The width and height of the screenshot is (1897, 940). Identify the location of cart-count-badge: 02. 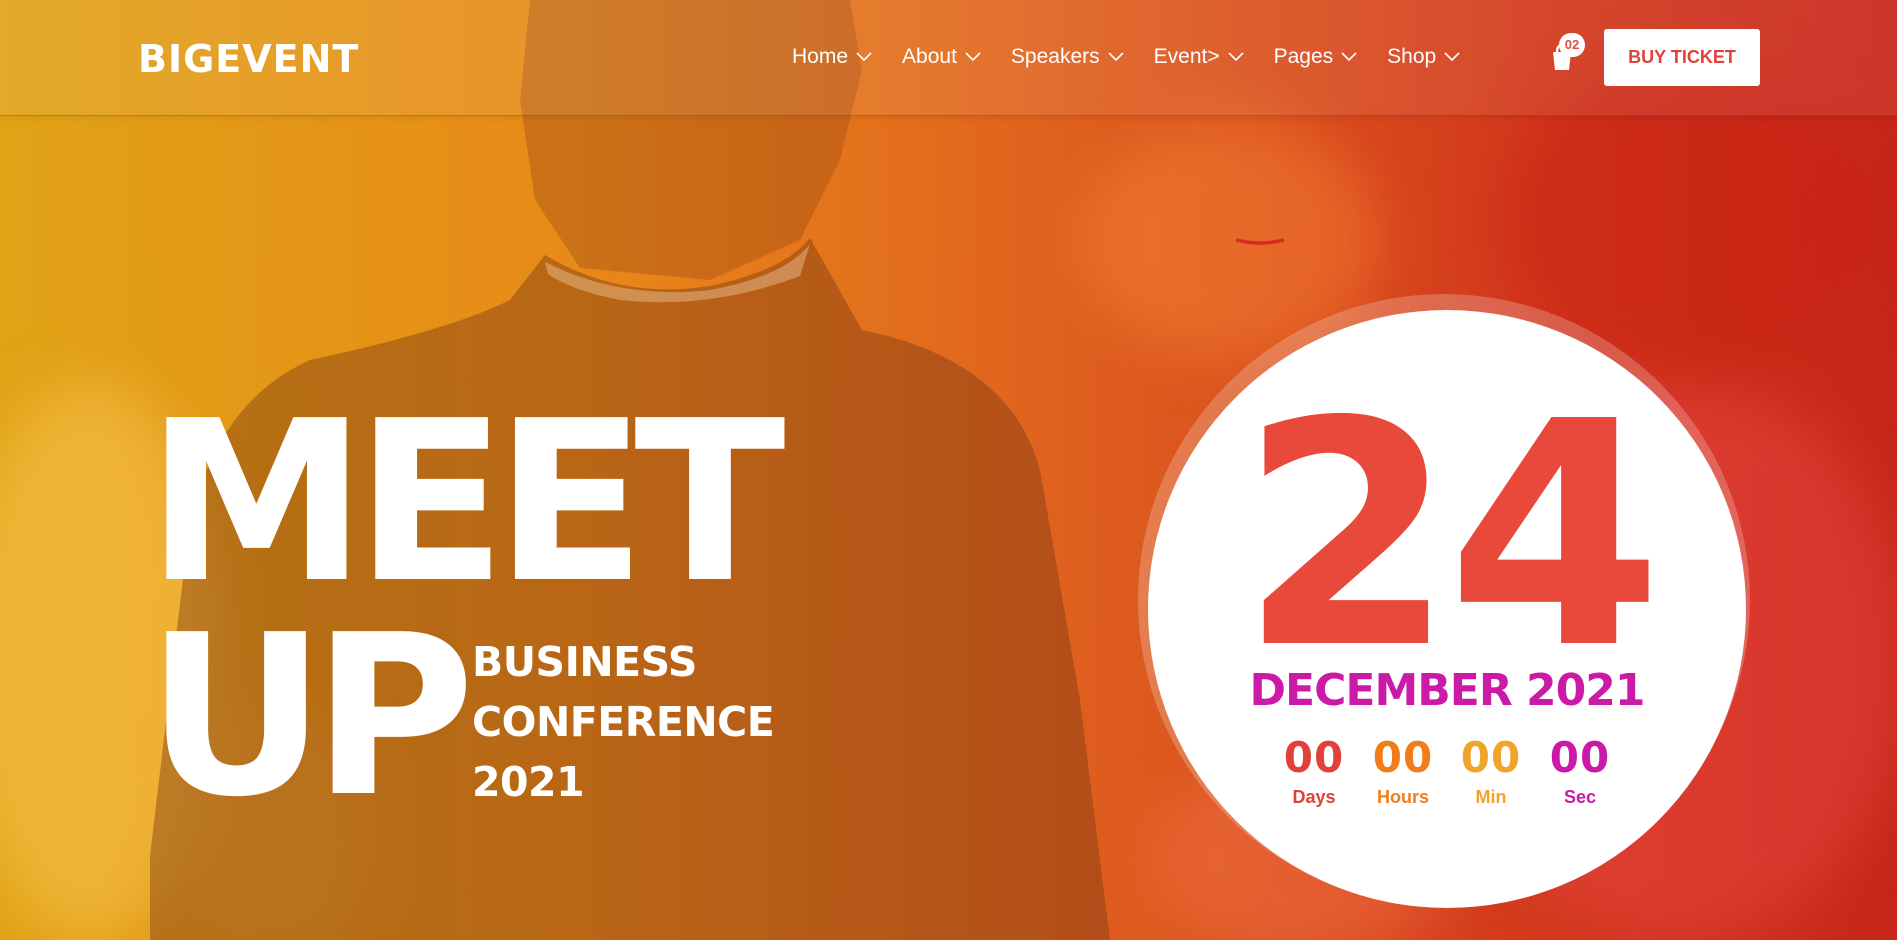
(1572, 45).